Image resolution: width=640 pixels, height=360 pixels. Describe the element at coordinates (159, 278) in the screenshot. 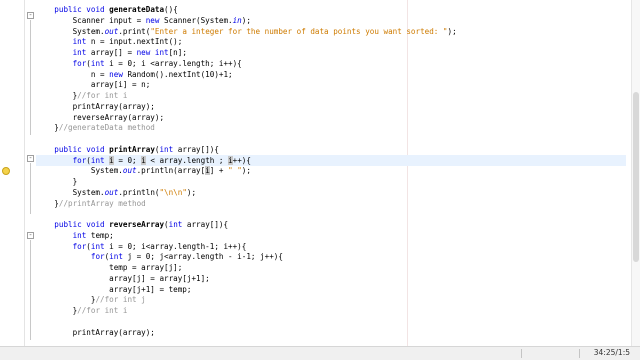

I see `code-token: array[j] = array[j+1];` at that location.